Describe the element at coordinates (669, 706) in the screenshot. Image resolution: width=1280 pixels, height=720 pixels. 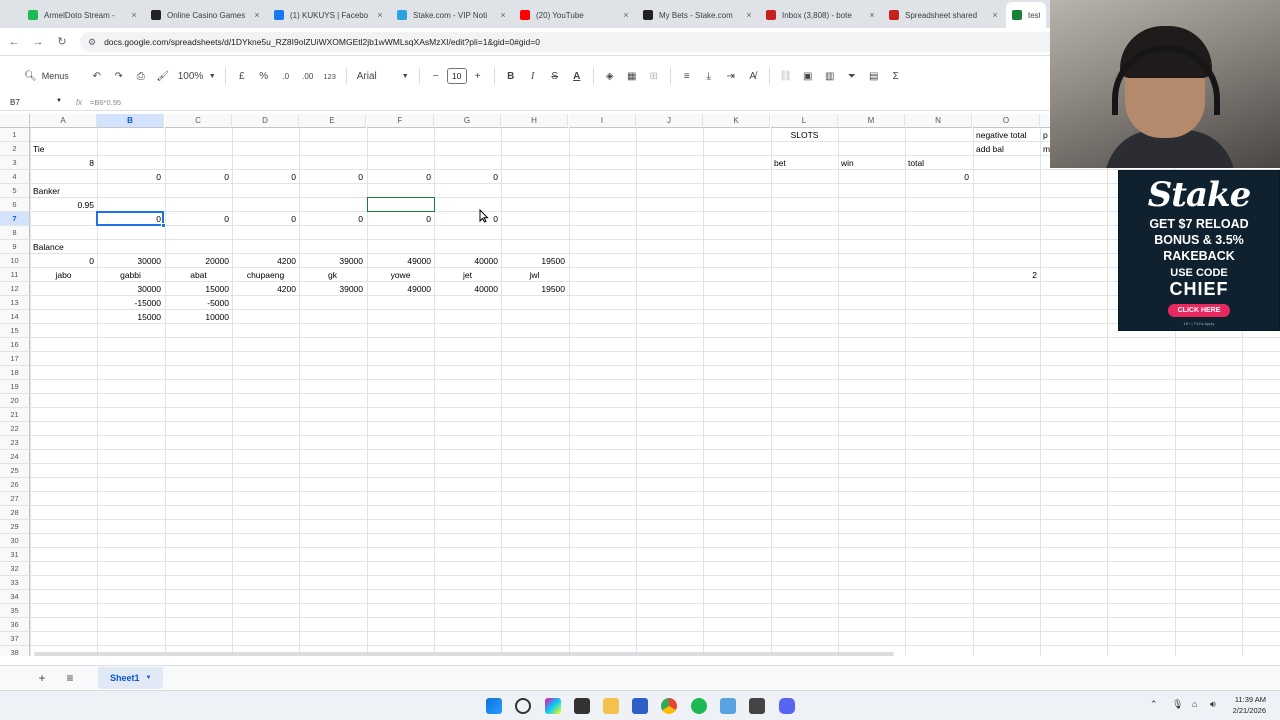
I see `chrome-icon` at that location.